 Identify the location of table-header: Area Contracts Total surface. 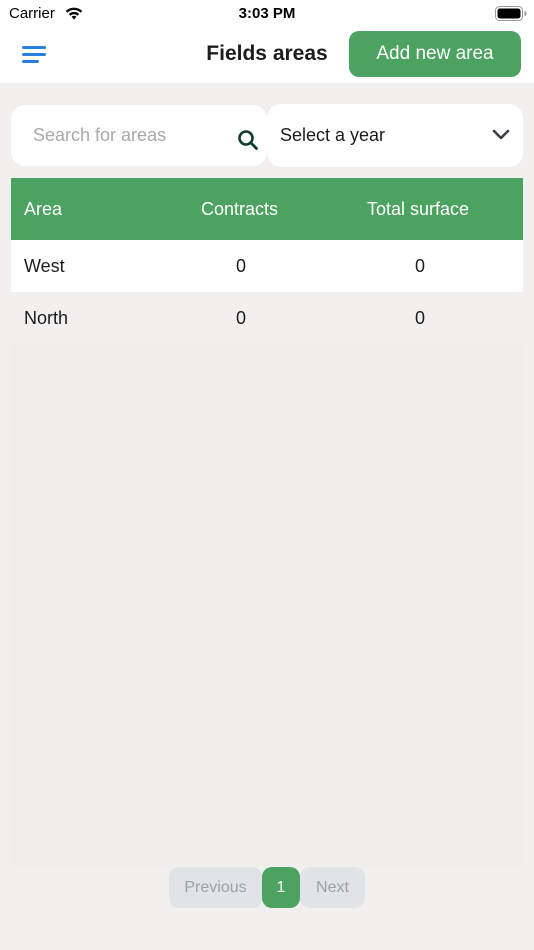
(267, 209).